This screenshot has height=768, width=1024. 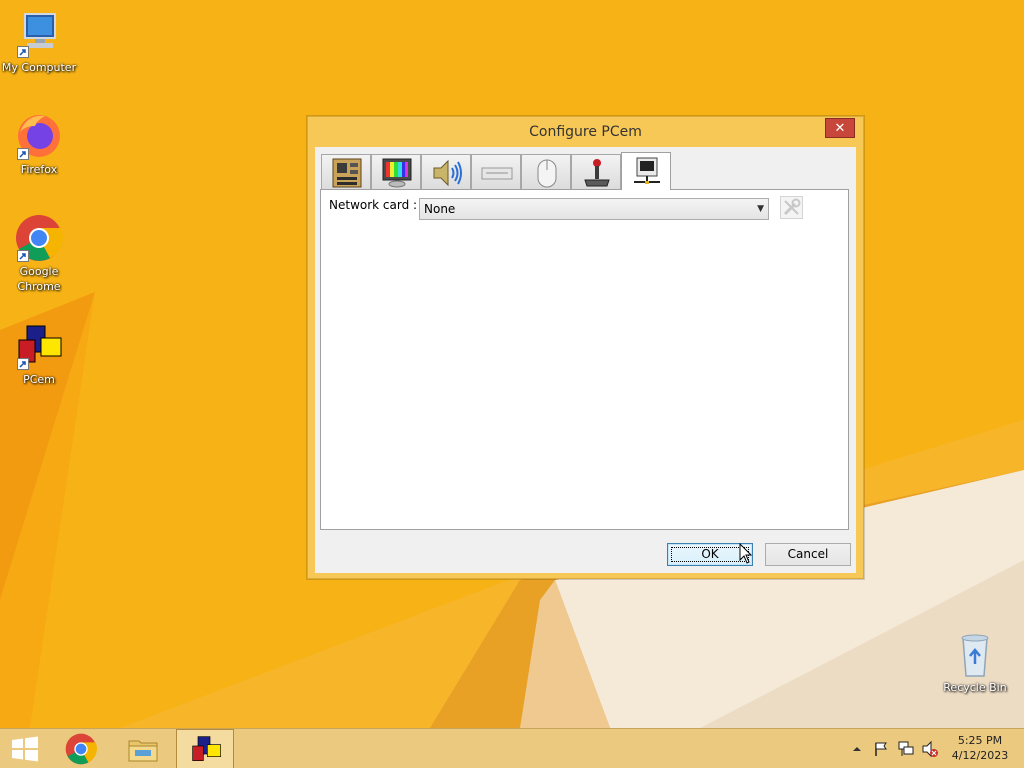 I want to click on close-button: ✕, so click(x=840, y=128).